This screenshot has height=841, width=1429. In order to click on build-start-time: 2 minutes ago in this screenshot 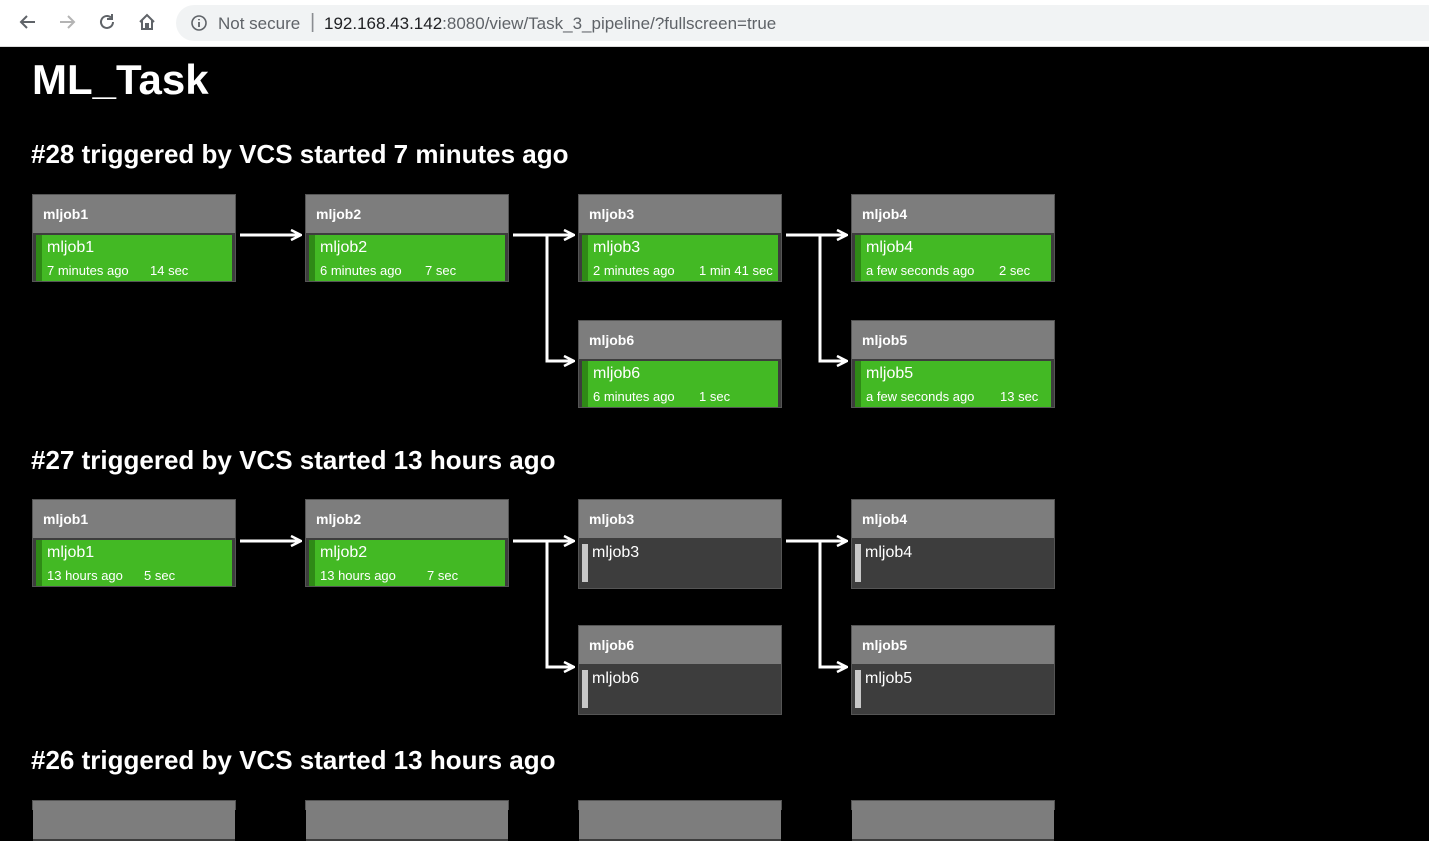, I will do `click(634, 270)`.